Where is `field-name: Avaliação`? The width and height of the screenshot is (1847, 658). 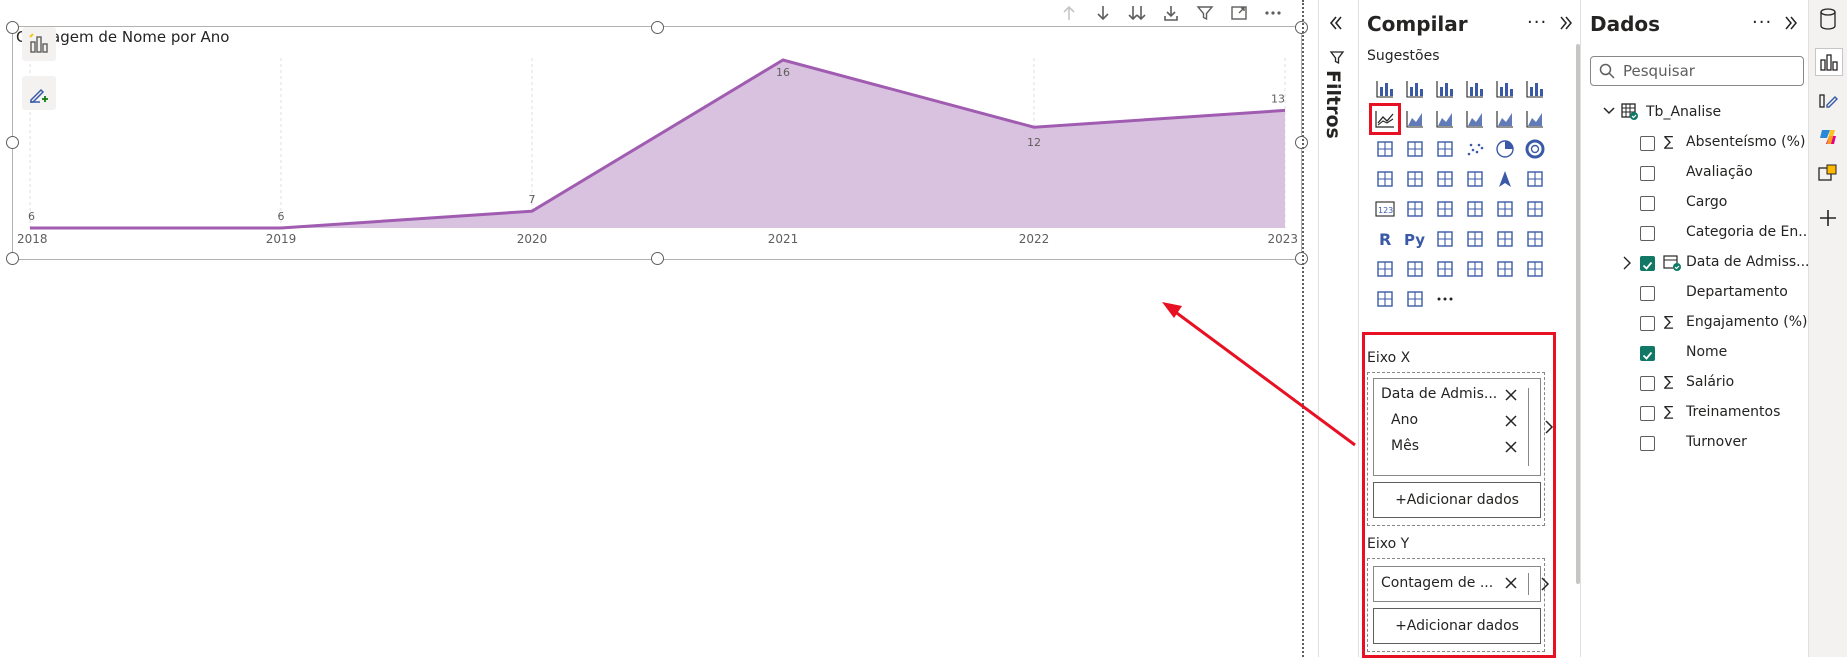
field-name: Avaliação is located at coordinates (1719, 172).